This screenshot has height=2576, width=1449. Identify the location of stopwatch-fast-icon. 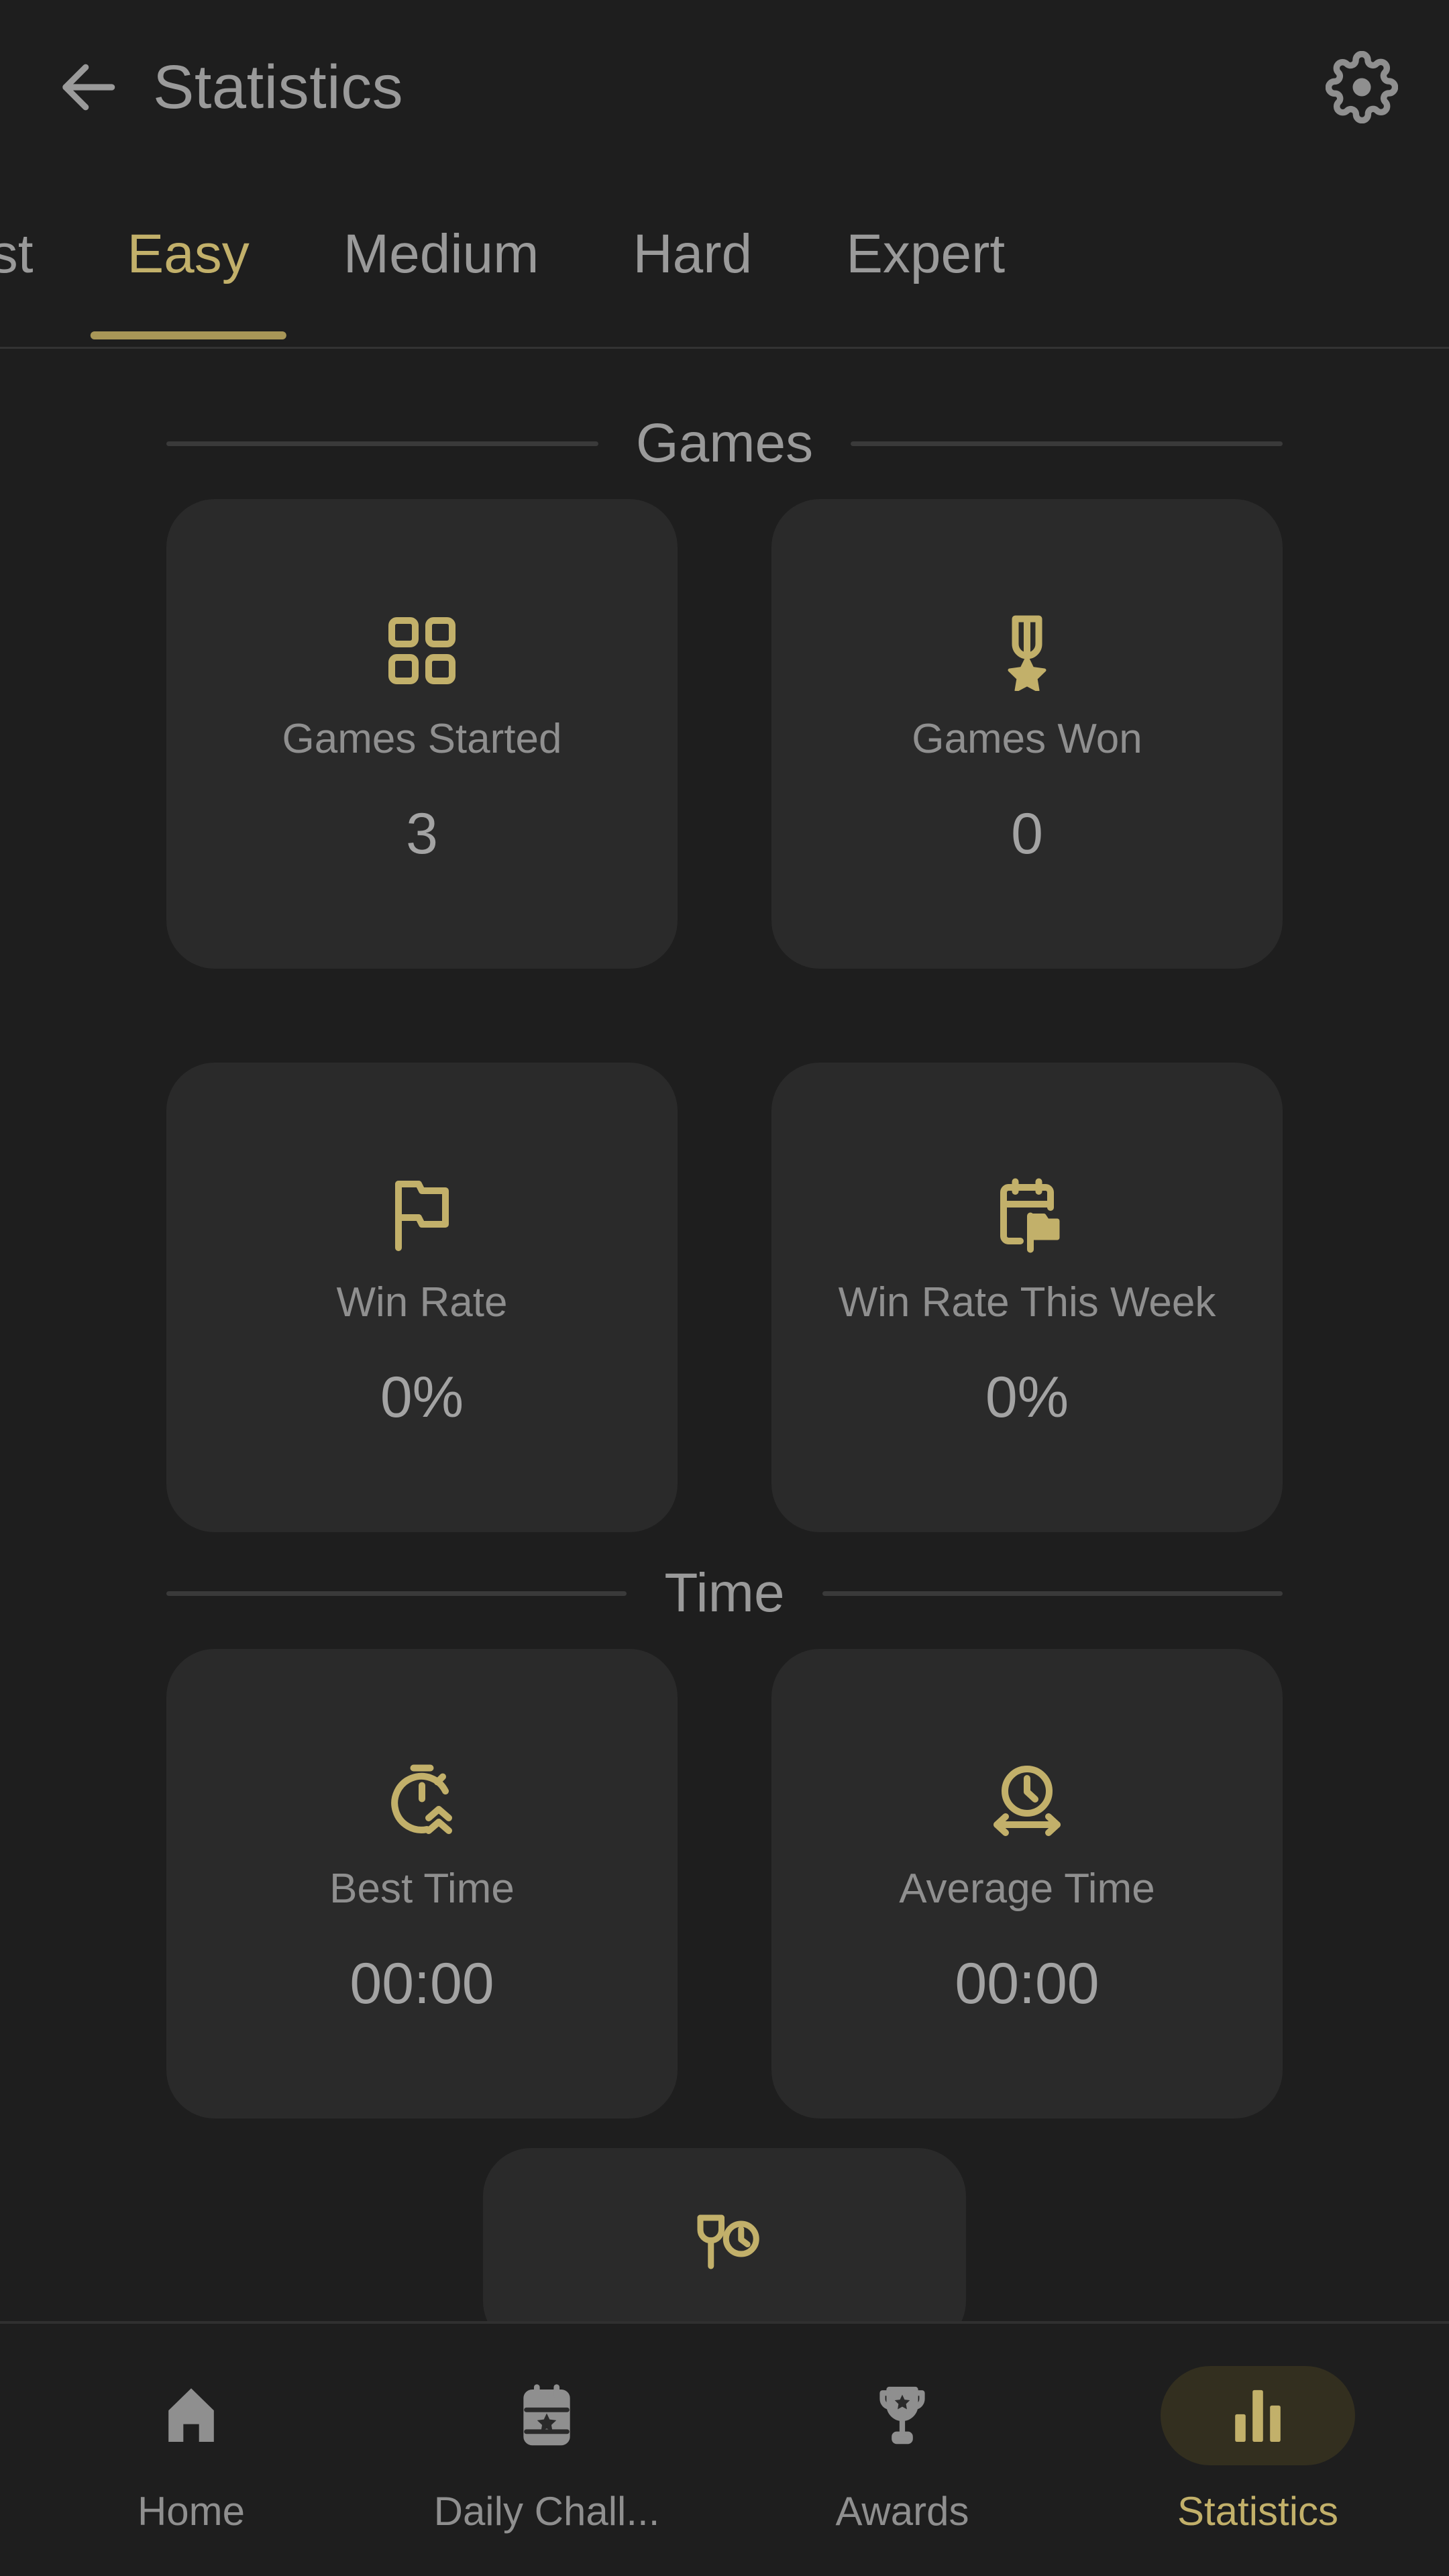
(421, 1799).